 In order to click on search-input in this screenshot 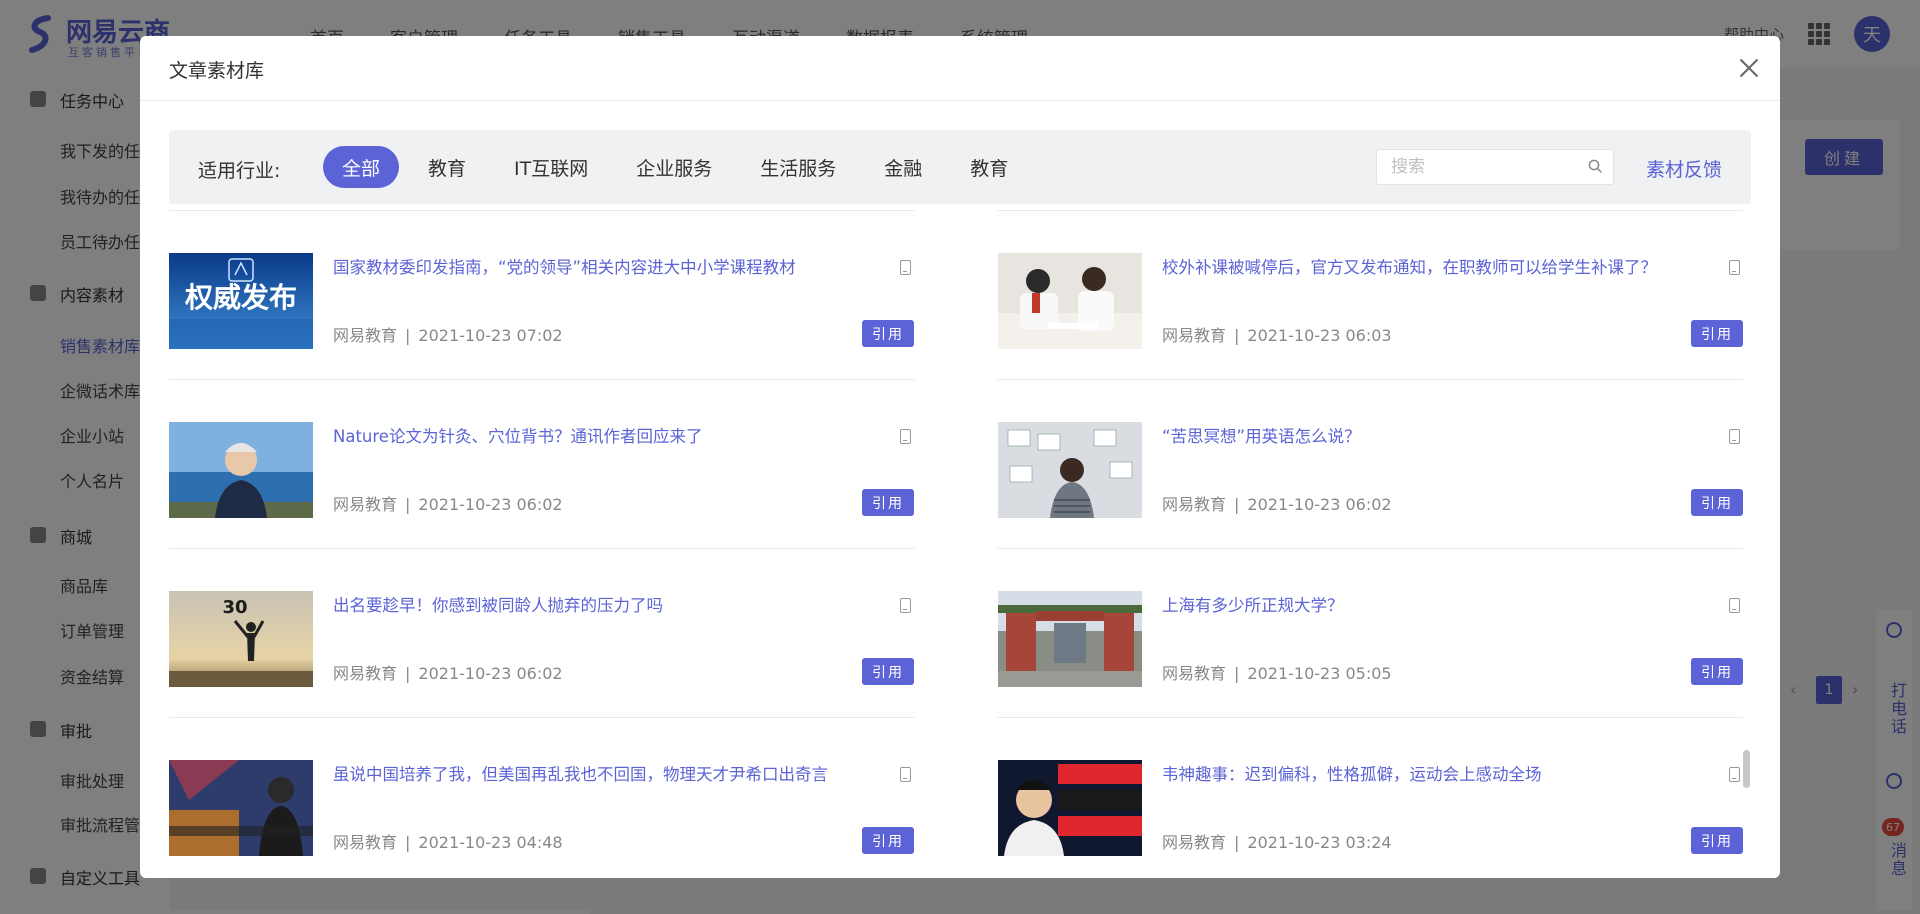, I will do `click(1491, 167)`.